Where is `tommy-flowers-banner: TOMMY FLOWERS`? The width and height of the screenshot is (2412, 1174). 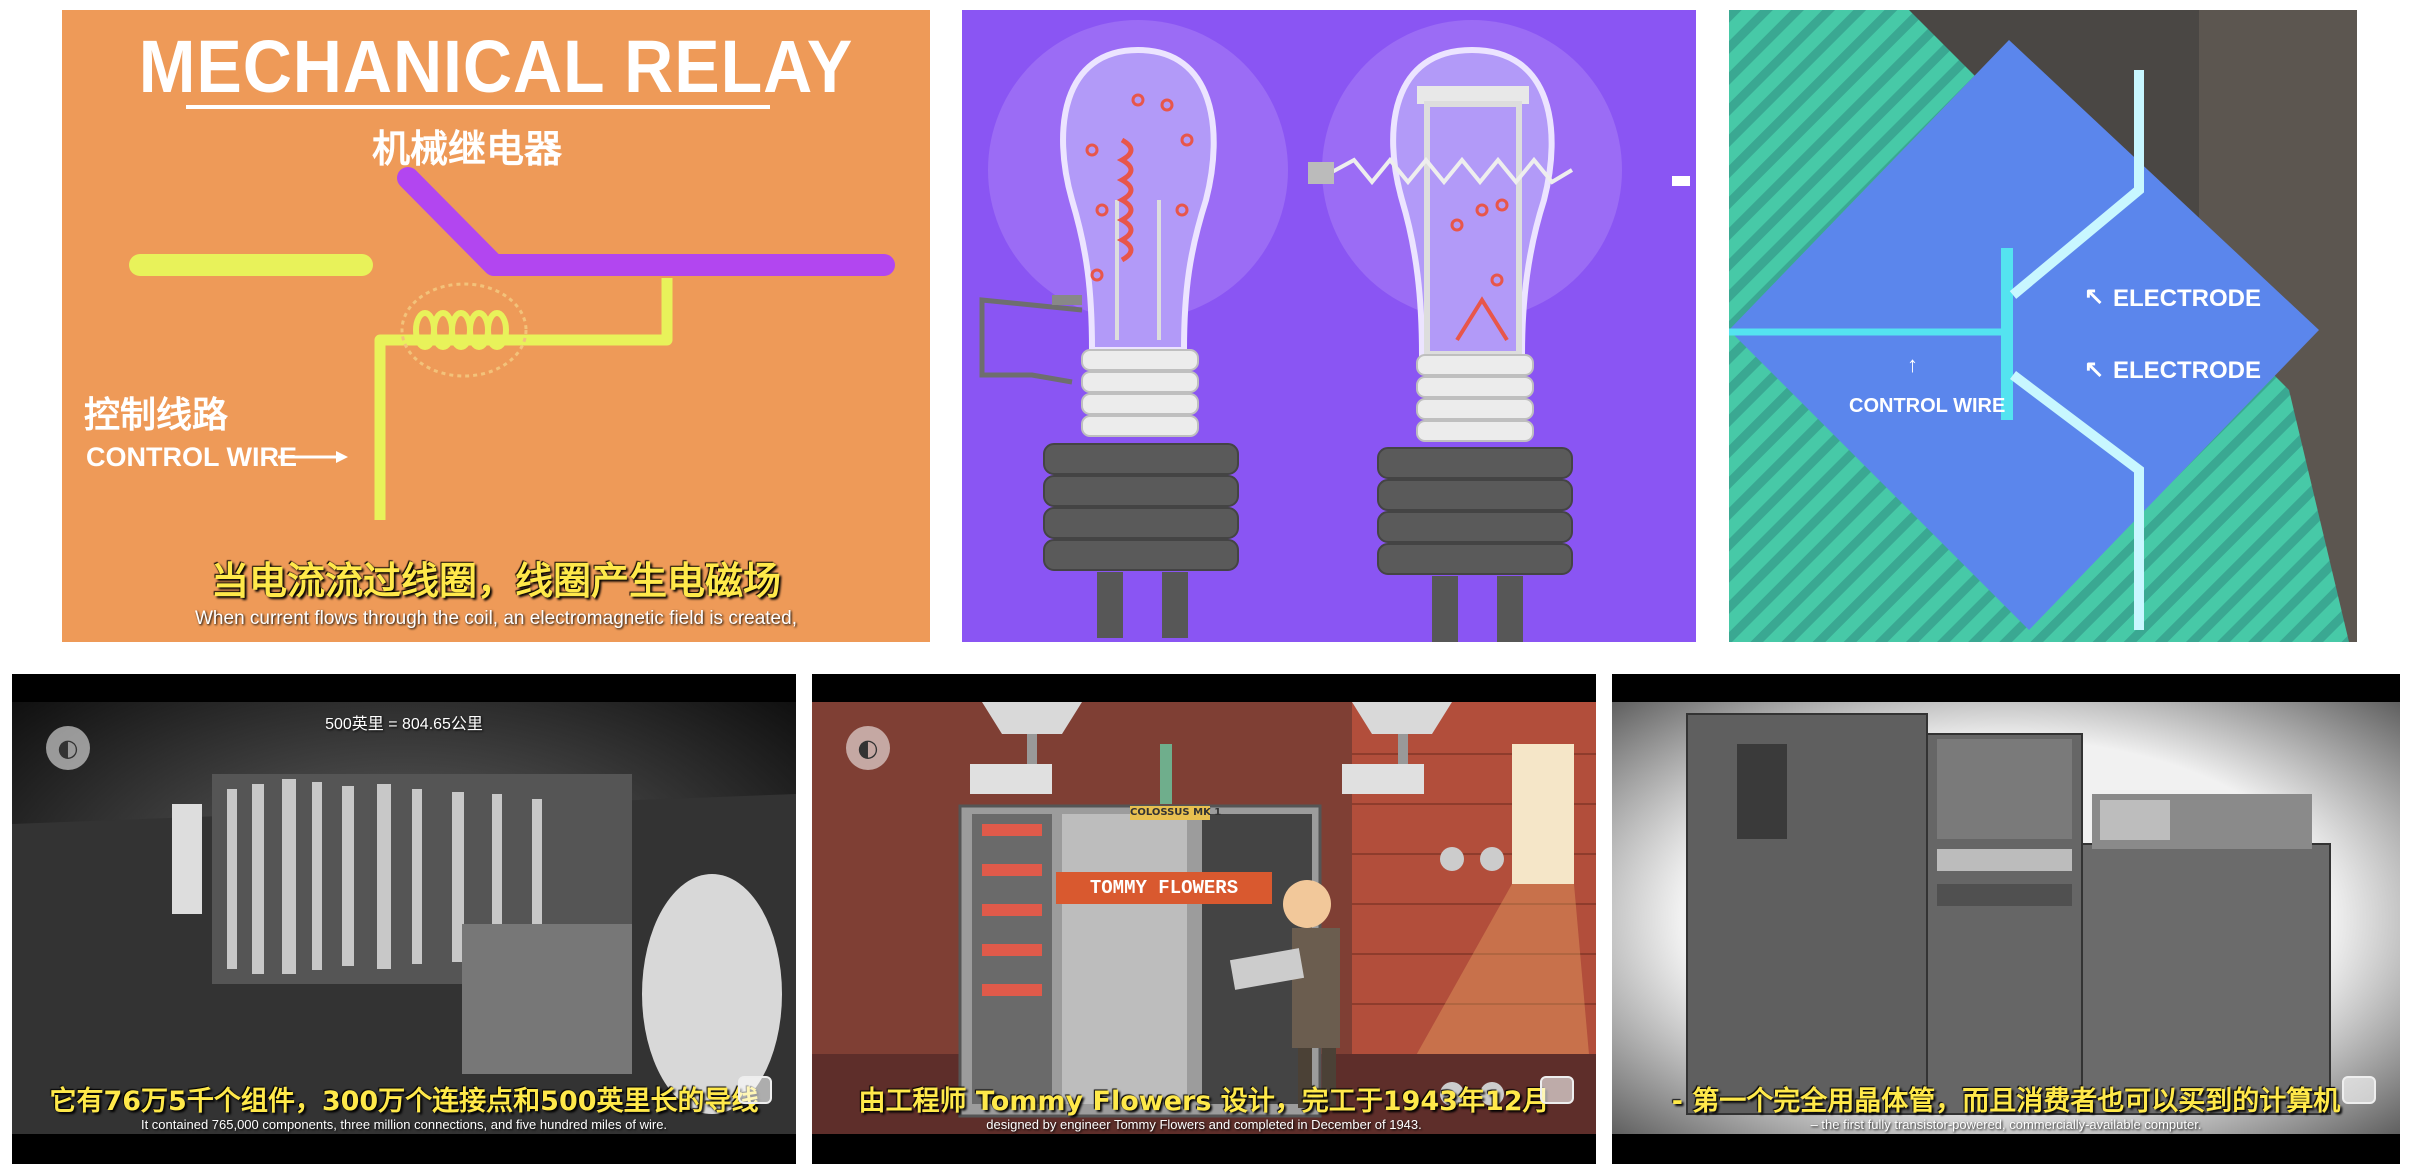
tommy-flowers-banner: TOMMY FLOWERS is located at coordinates (1164, 888).